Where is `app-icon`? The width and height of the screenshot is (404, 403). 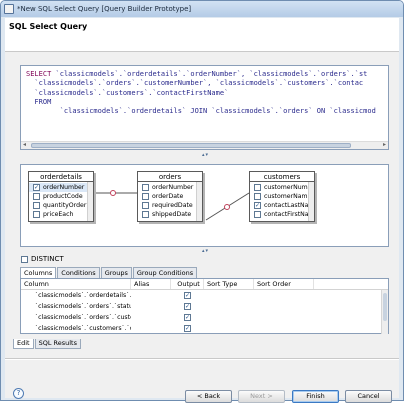
app-icon is located at coordinates (9, 9).